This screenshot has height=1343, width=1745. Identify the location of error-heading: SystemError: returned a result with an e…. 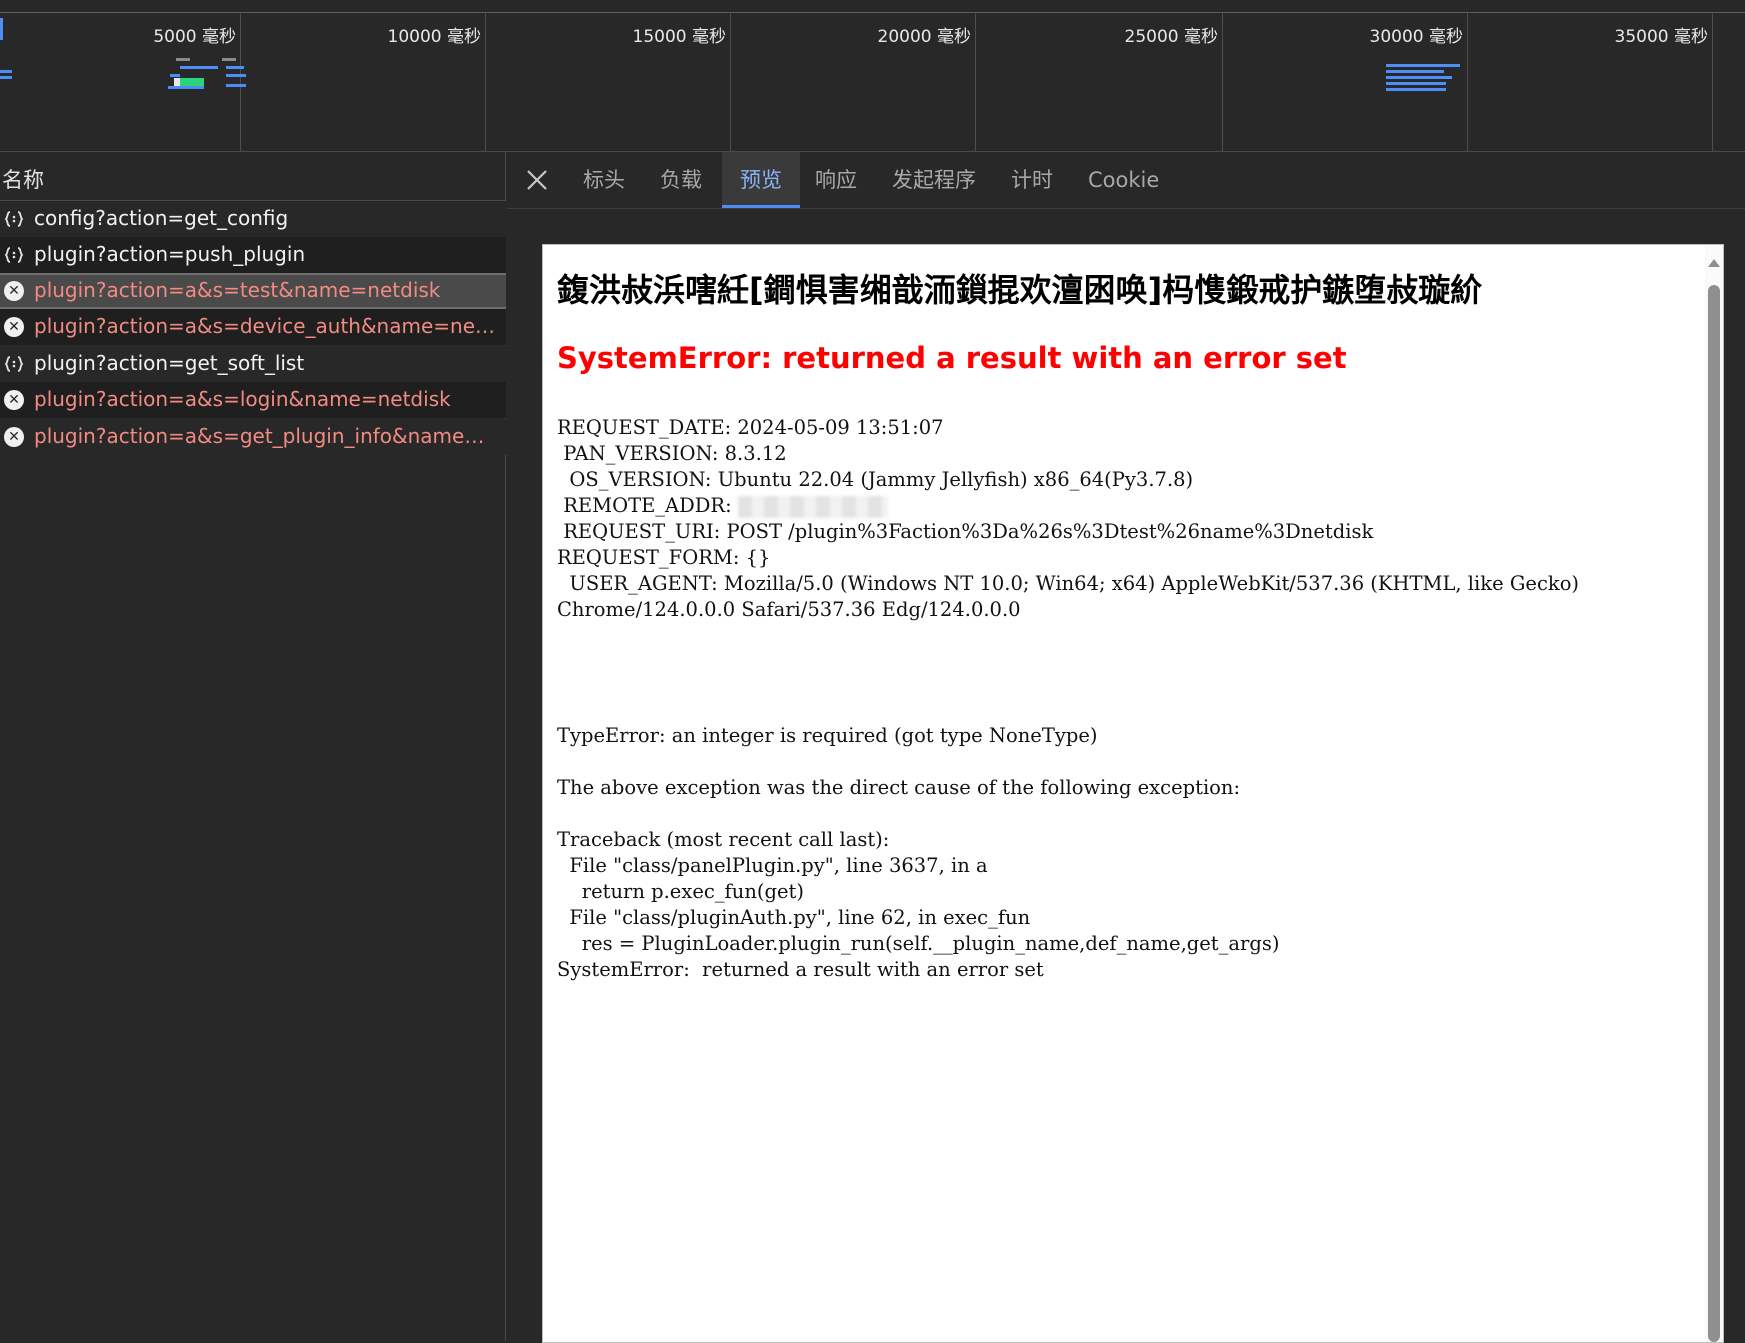
(952, 358).